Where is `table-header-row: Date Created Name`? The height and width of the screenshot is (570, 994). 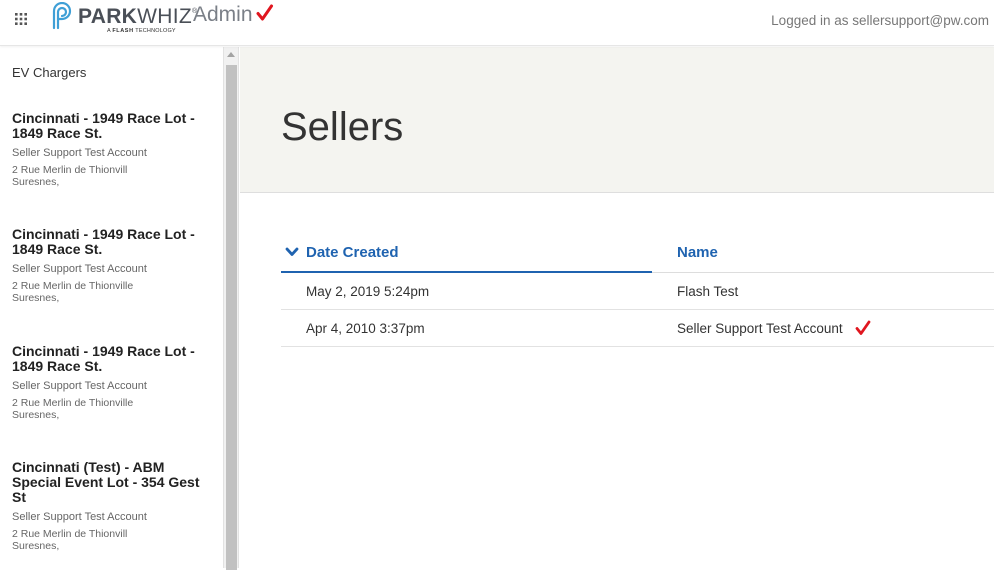 table-header-row: Date Created Name is located at coordinates (637, 254).